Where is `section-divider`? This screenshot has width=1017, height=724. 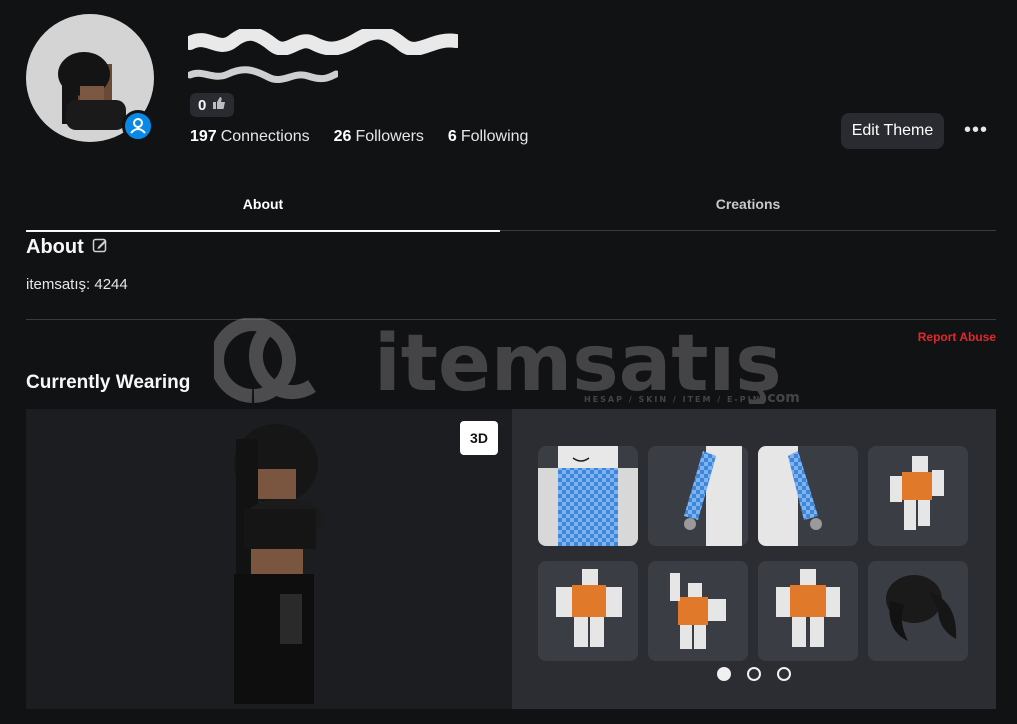 section-divider is located at coordinates (511, 319).